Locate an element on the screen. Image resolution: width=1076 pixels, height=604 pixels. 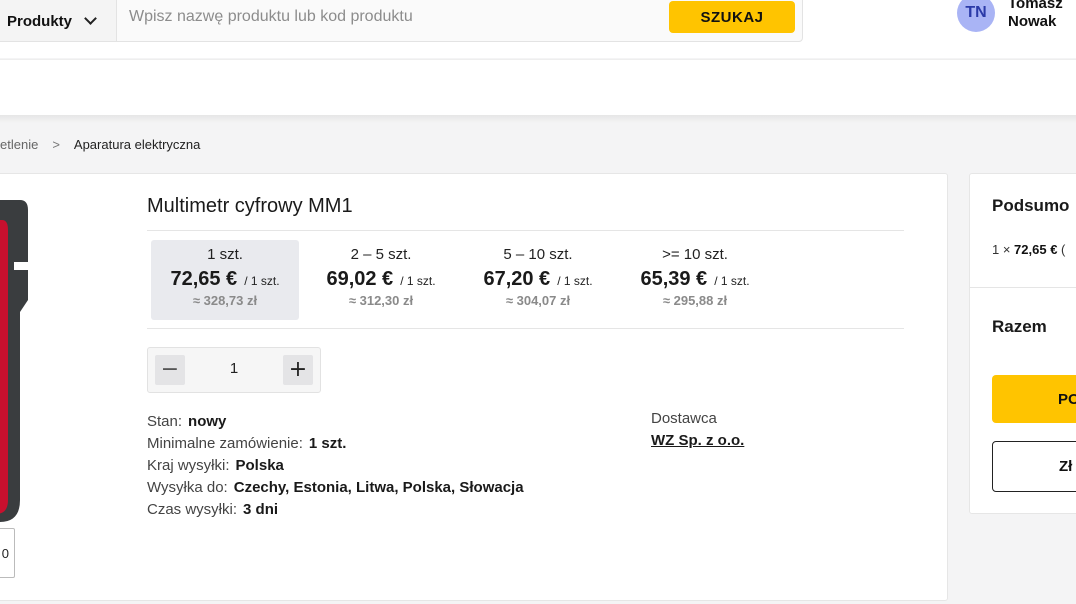
tier-quantity: 2 – 5 szt. is located at coordinates (381, 254).